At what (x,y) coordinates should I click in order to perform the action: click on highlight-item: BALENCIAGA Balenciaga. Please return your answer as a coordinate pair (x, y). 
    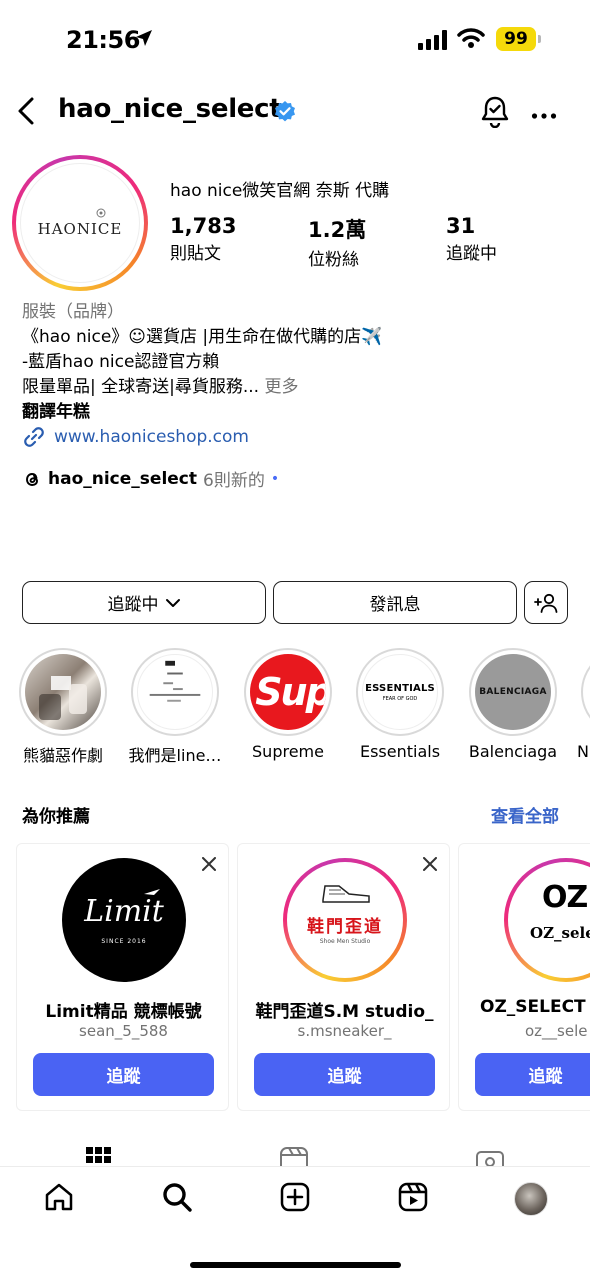
    Looking at the image, I should click on (513, 704).